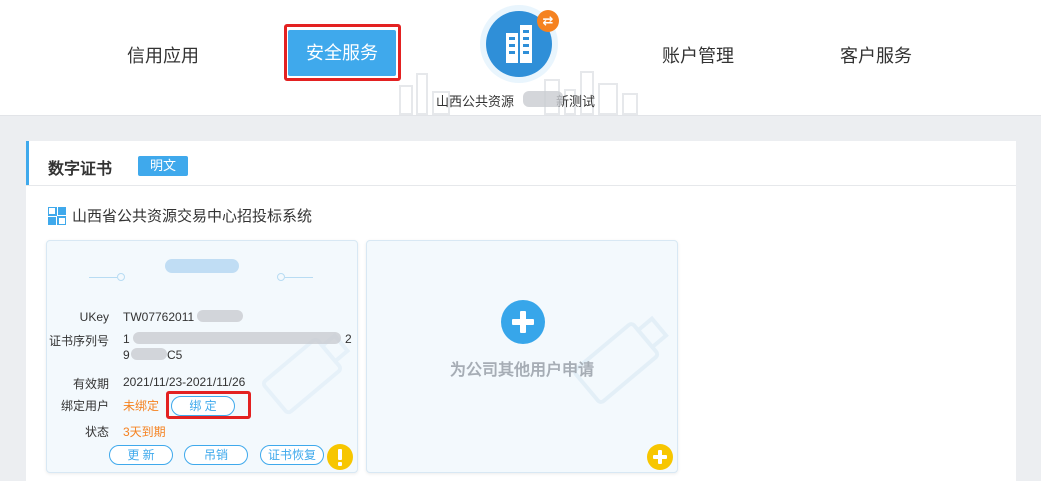 This screenshot has height=481, width=1041. Describe the element at coordinates (548, 21) in the screenshot. I see `switch-icon: ⇄` at that location.